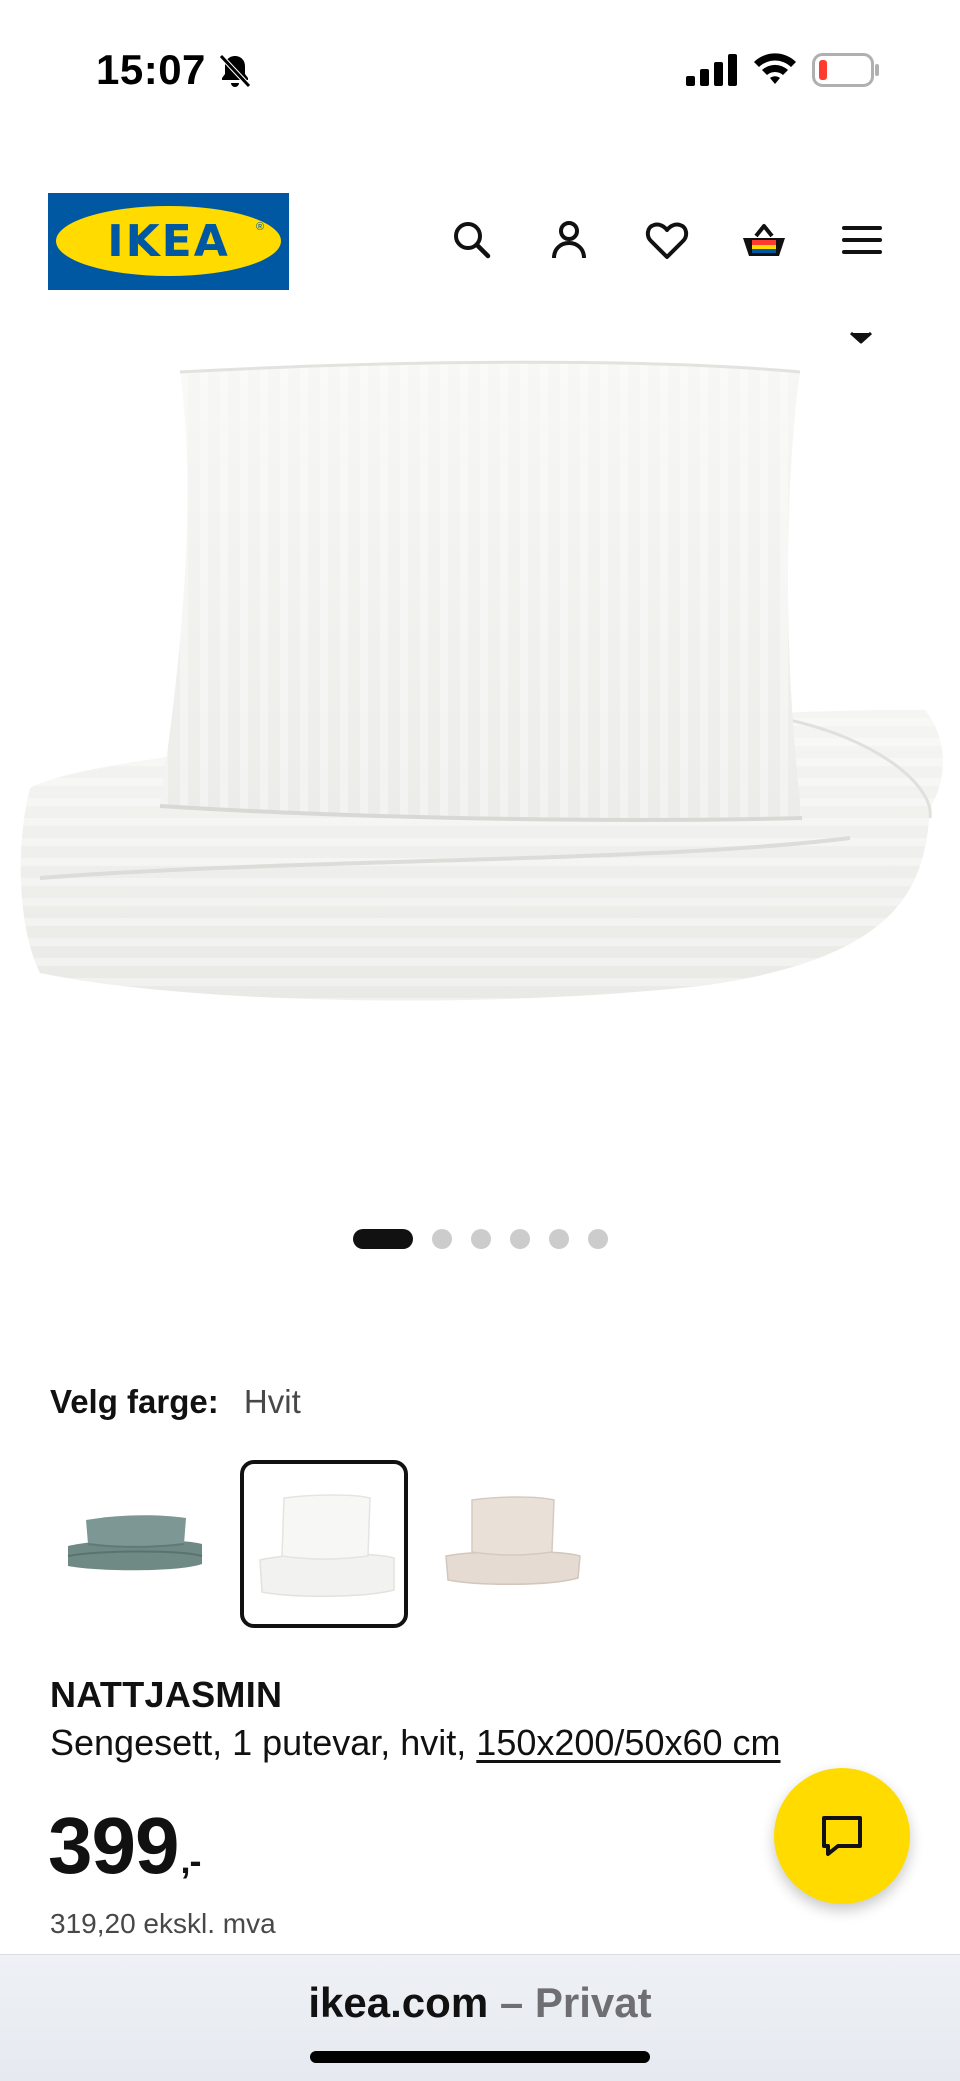  Describe the element at coordinates (846, 70) in the screenshot. I see `battery-low-icon` at that location.